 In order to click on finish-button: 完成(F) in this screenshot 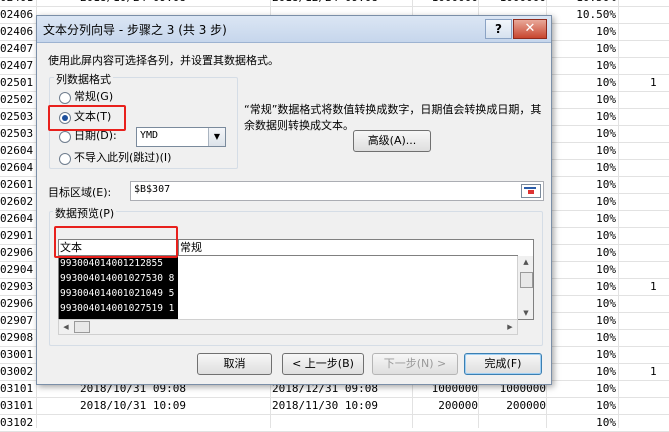, I will do `click(503, 364)`.